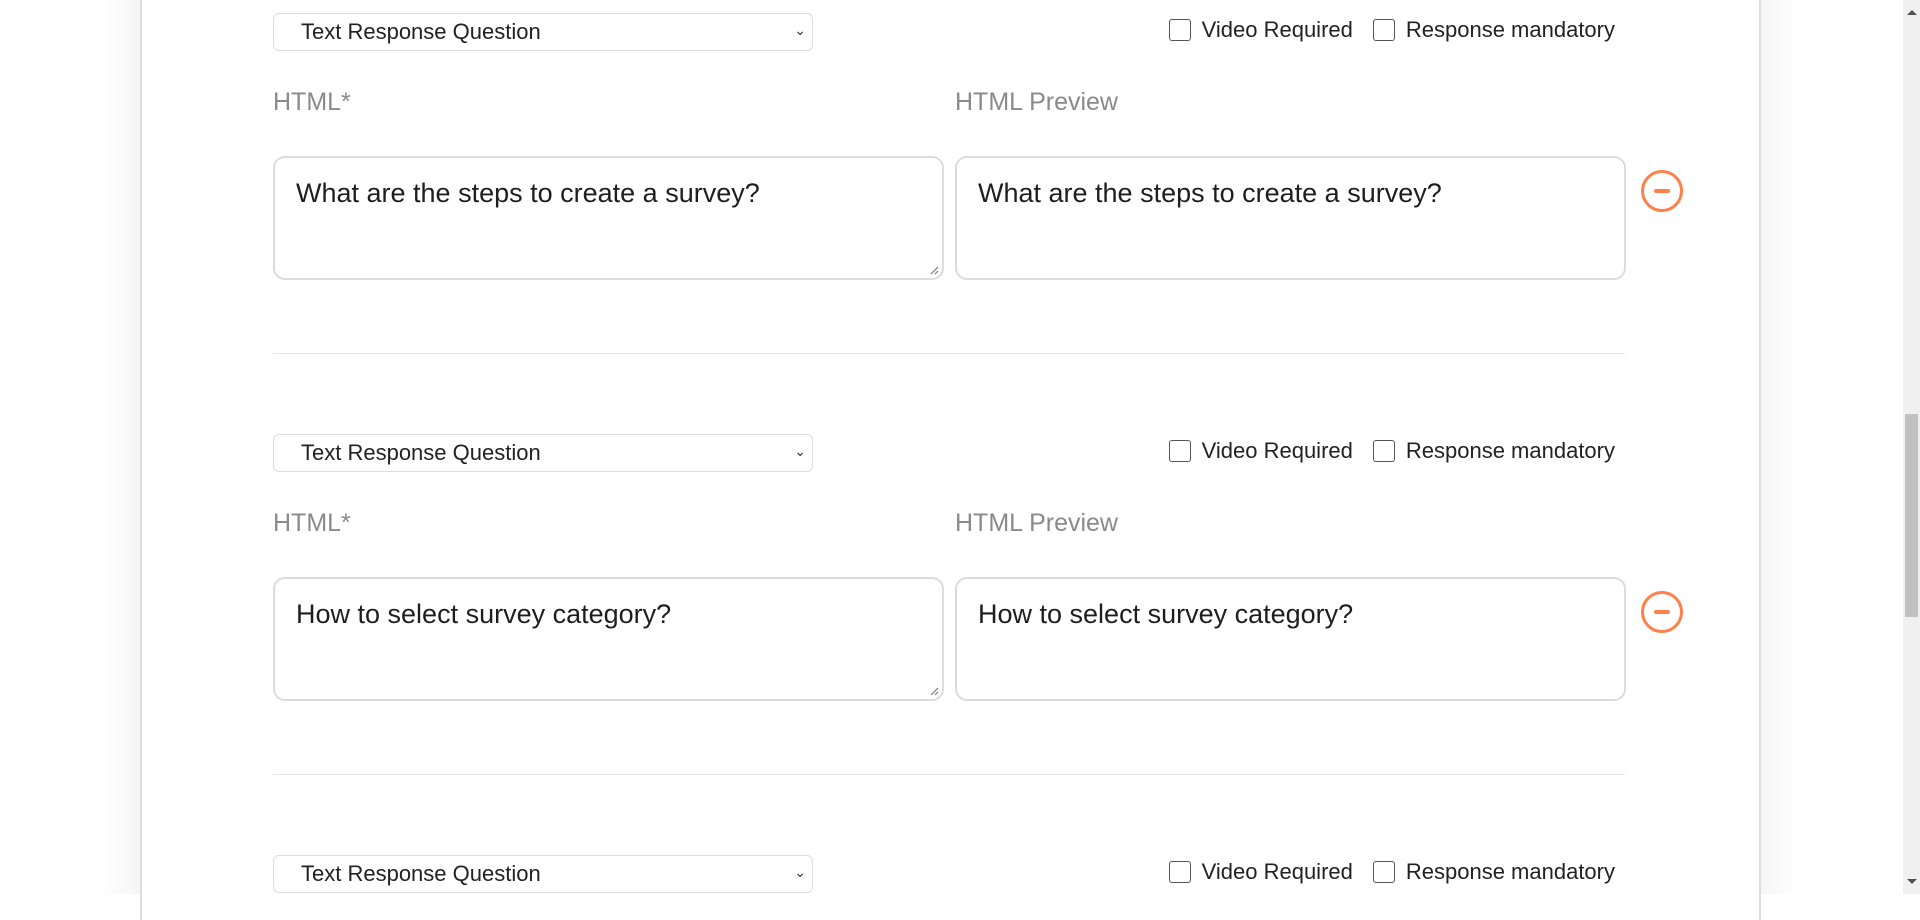 The image size is (1920, 920). What do you see at coordinates (608, 639) in the screenshot?
I see `html-textarea: How to select survey category?` at bounding box center [608, 639].